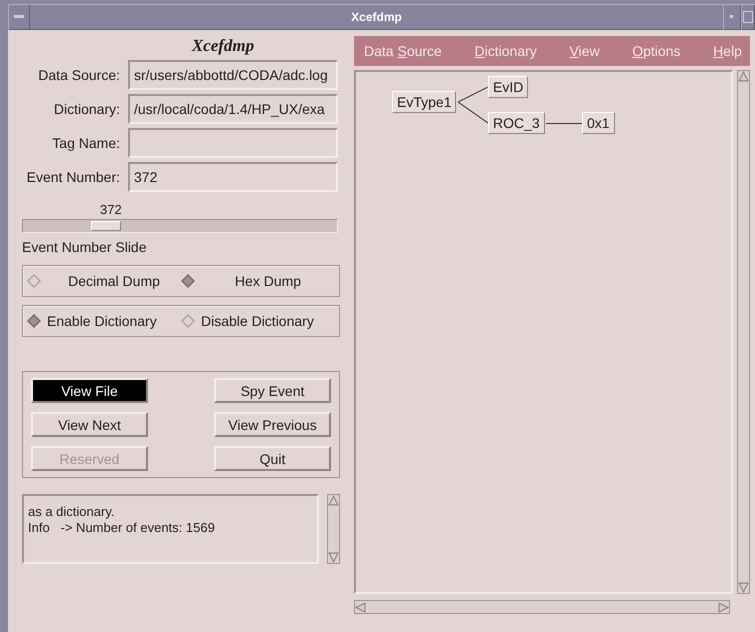 This screenshot has height=632, width=755. What do you see at coordinates (376, 17) in the screenshot?
I see `window-title: Xcefdmp` at bounding box center [376, 17].